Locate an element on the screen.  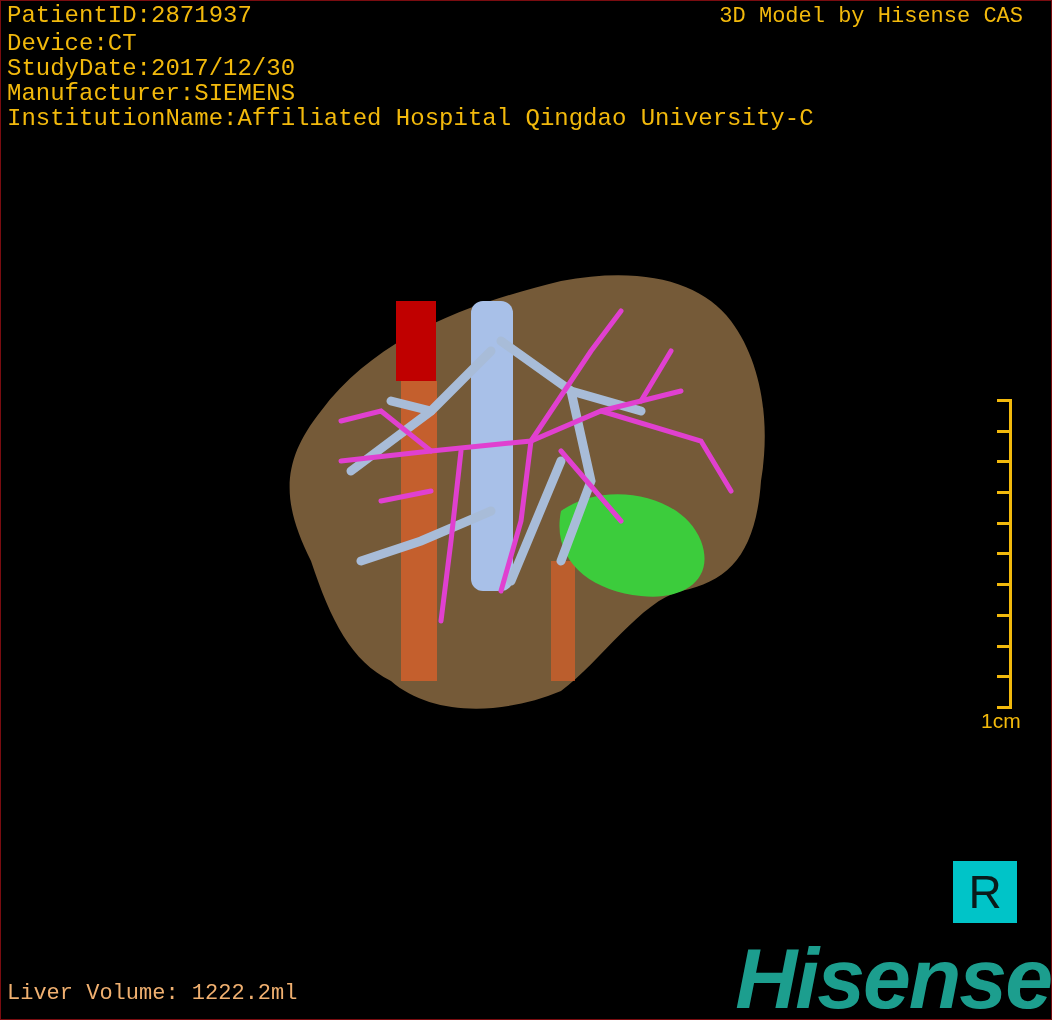
study-info-text: Device:CT is located at coordinates (72, 43).